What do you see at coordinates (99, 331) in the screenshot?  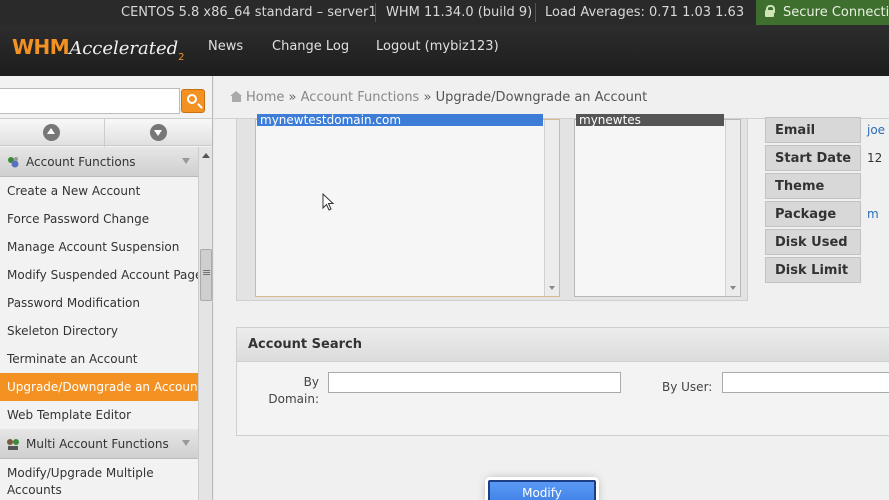 I see `sidebar-item-skeleton-directory: Skeleton Directory` at bounding box center [99, 331].